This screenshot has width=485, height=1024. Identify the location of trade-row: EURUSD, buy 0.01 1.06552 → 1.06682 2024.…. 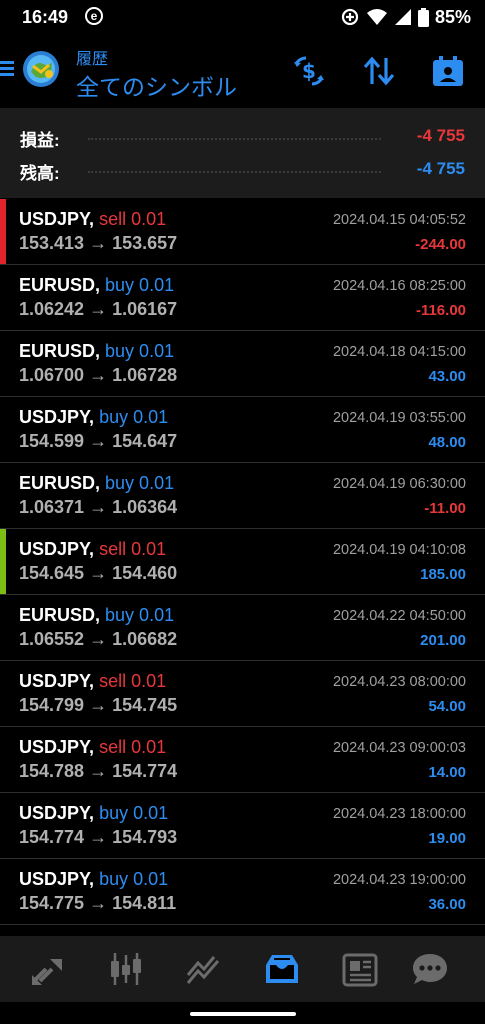
(242, 628).